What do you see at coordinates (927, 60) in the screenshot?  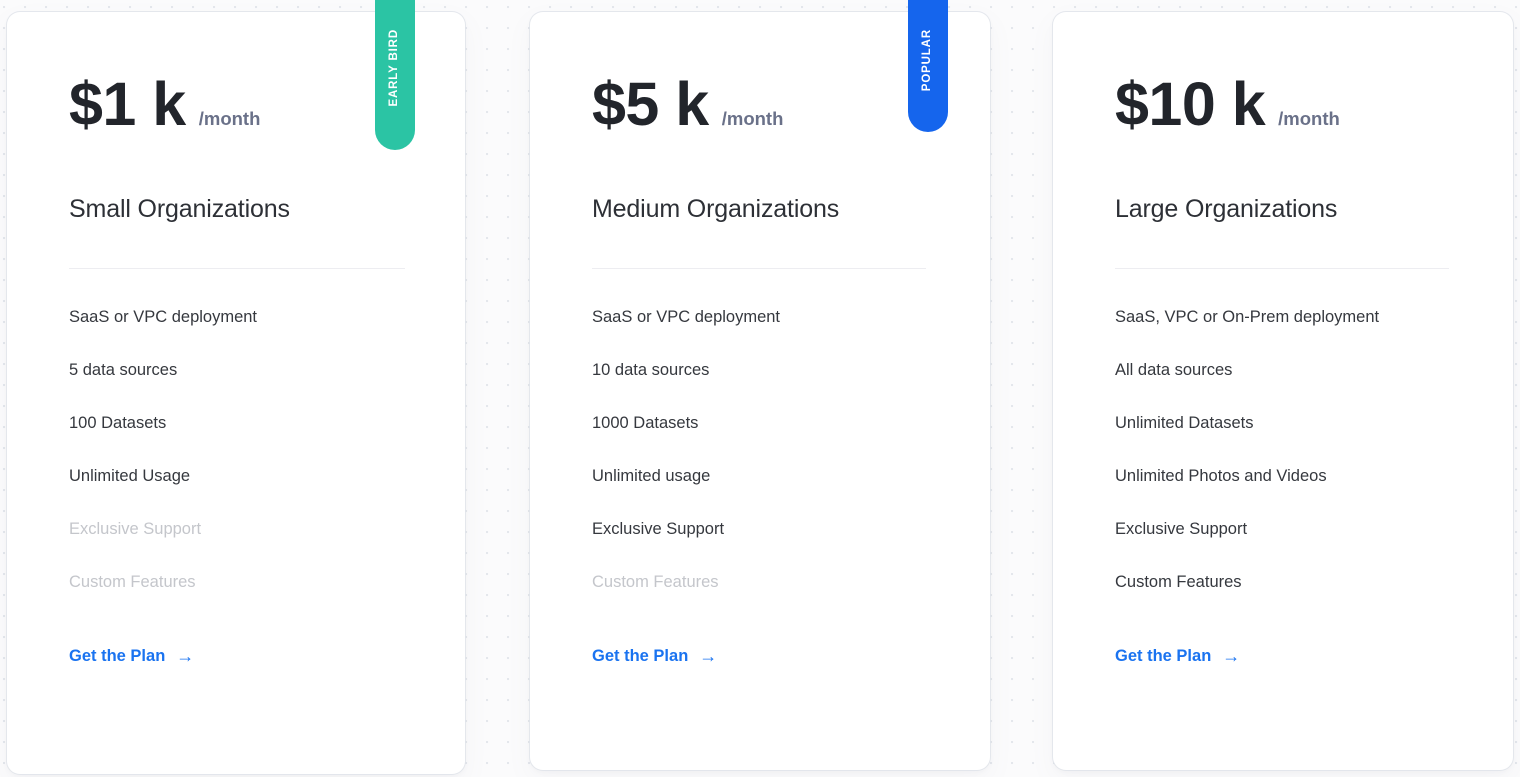 I see `popular-badge-label: POPULAR` at bounding box center [927, 60].